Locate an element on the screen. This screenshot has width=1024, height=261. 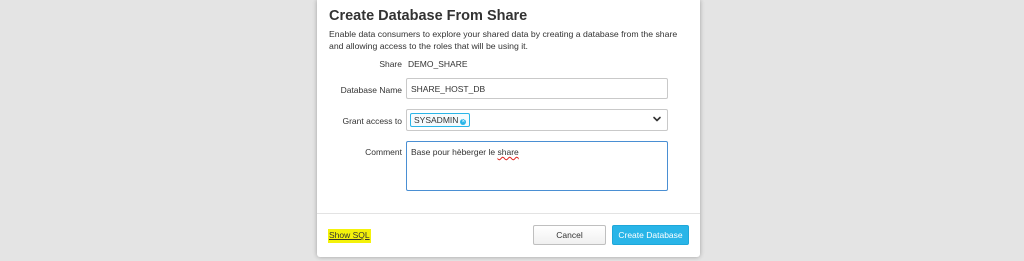
misspelled-word: share is located at coordinates (508, 152).